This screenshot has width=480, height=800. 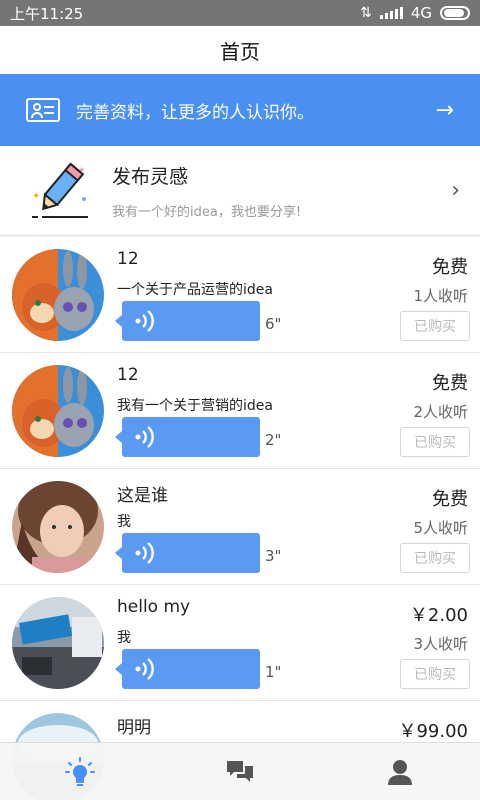 I want to click on status-bar: 上午11:25 ⇅ 4G, so click(x=240, y=13).